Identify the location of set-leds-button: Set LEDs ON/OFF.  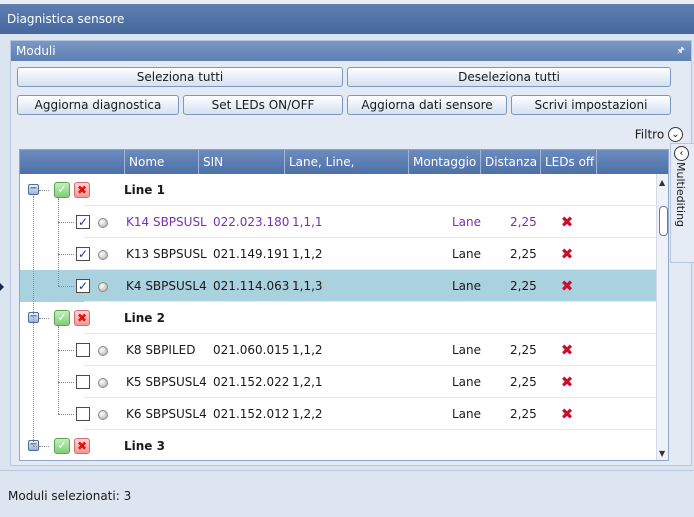
(263, 105).